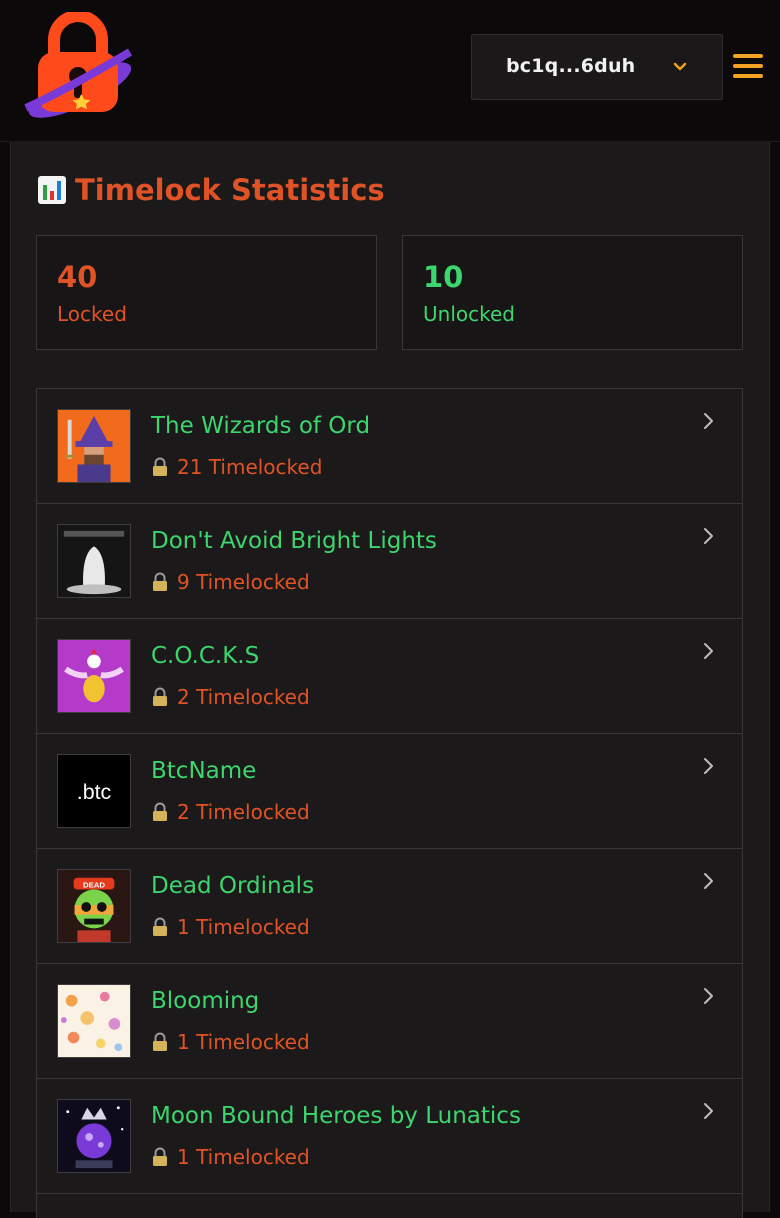 The height and width of the screenshot is (1218, 780). I want to click on unlocked-stat-card: 10 Unlocked, so click(572, 292).